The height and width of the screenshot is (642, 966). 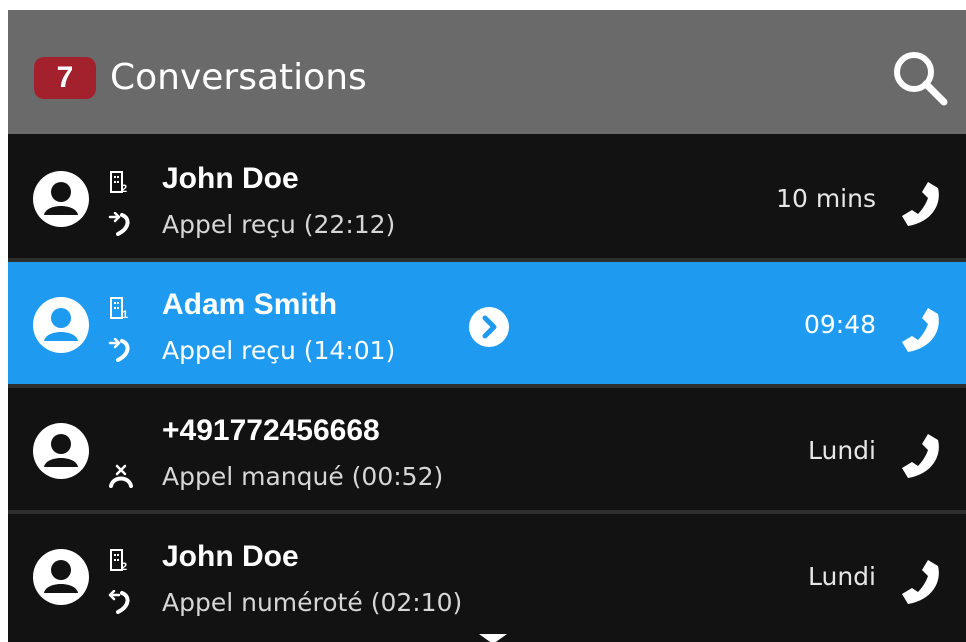 I want to click on outgoing-call-icon, so click(x=119, y=602).